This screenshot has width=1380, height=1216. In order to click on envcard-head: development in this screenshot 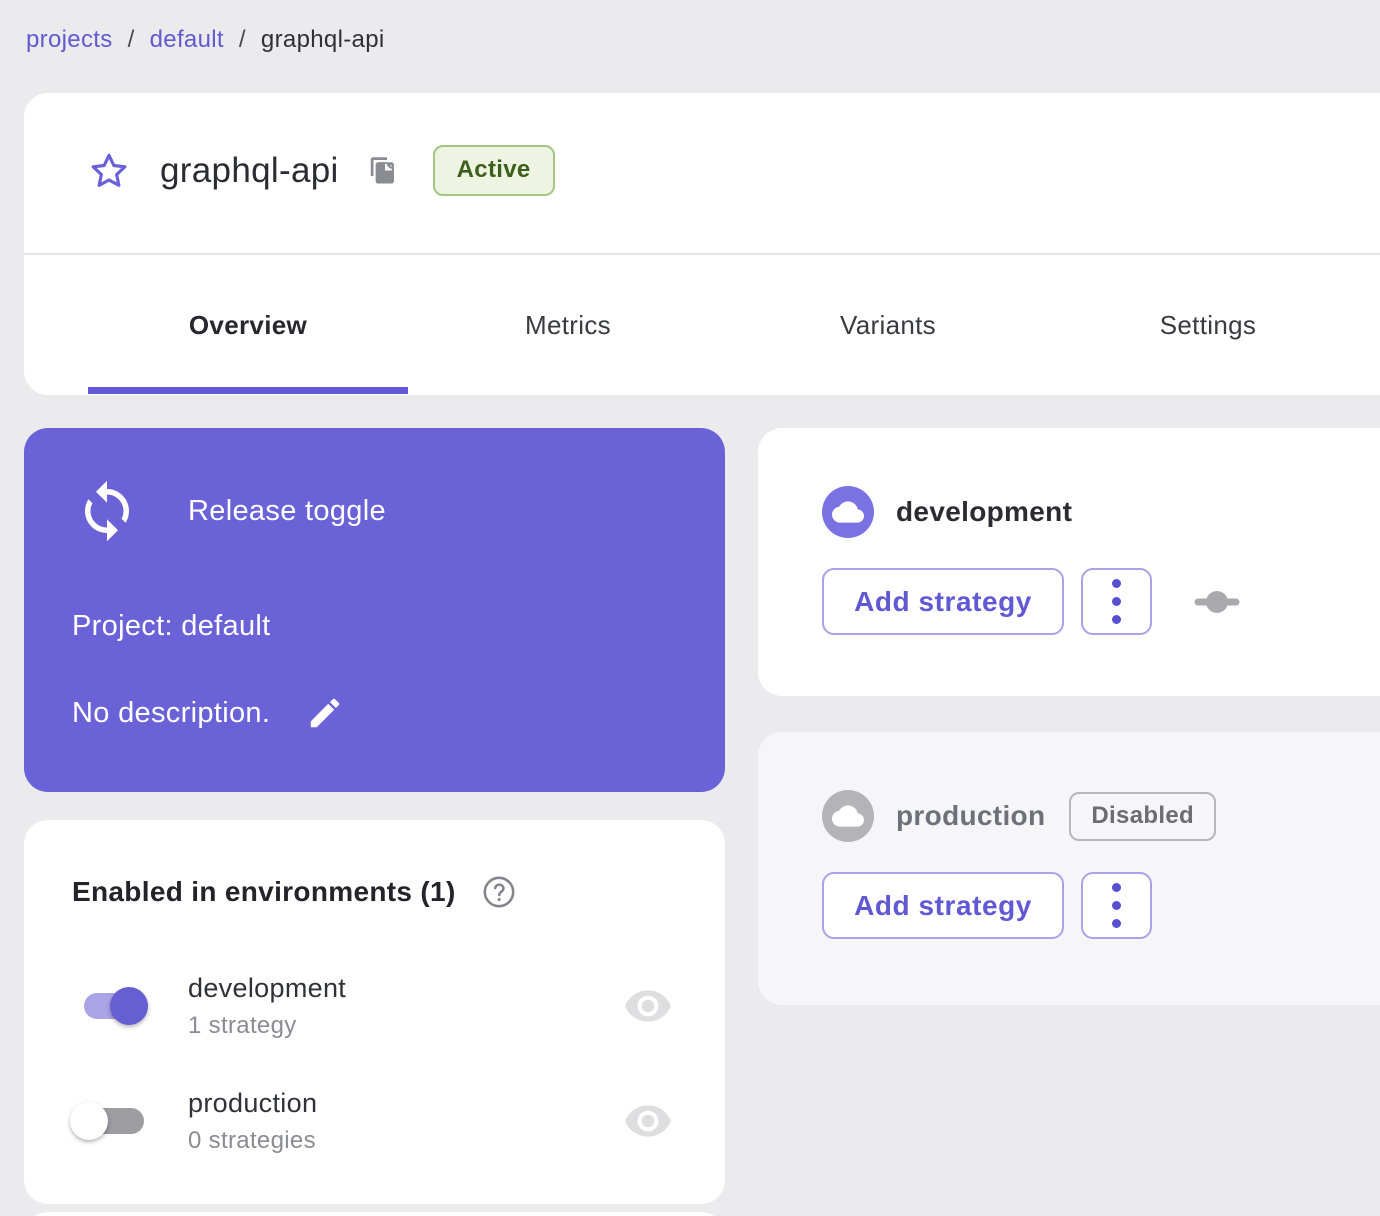, I will do `click(1069, 483)`.